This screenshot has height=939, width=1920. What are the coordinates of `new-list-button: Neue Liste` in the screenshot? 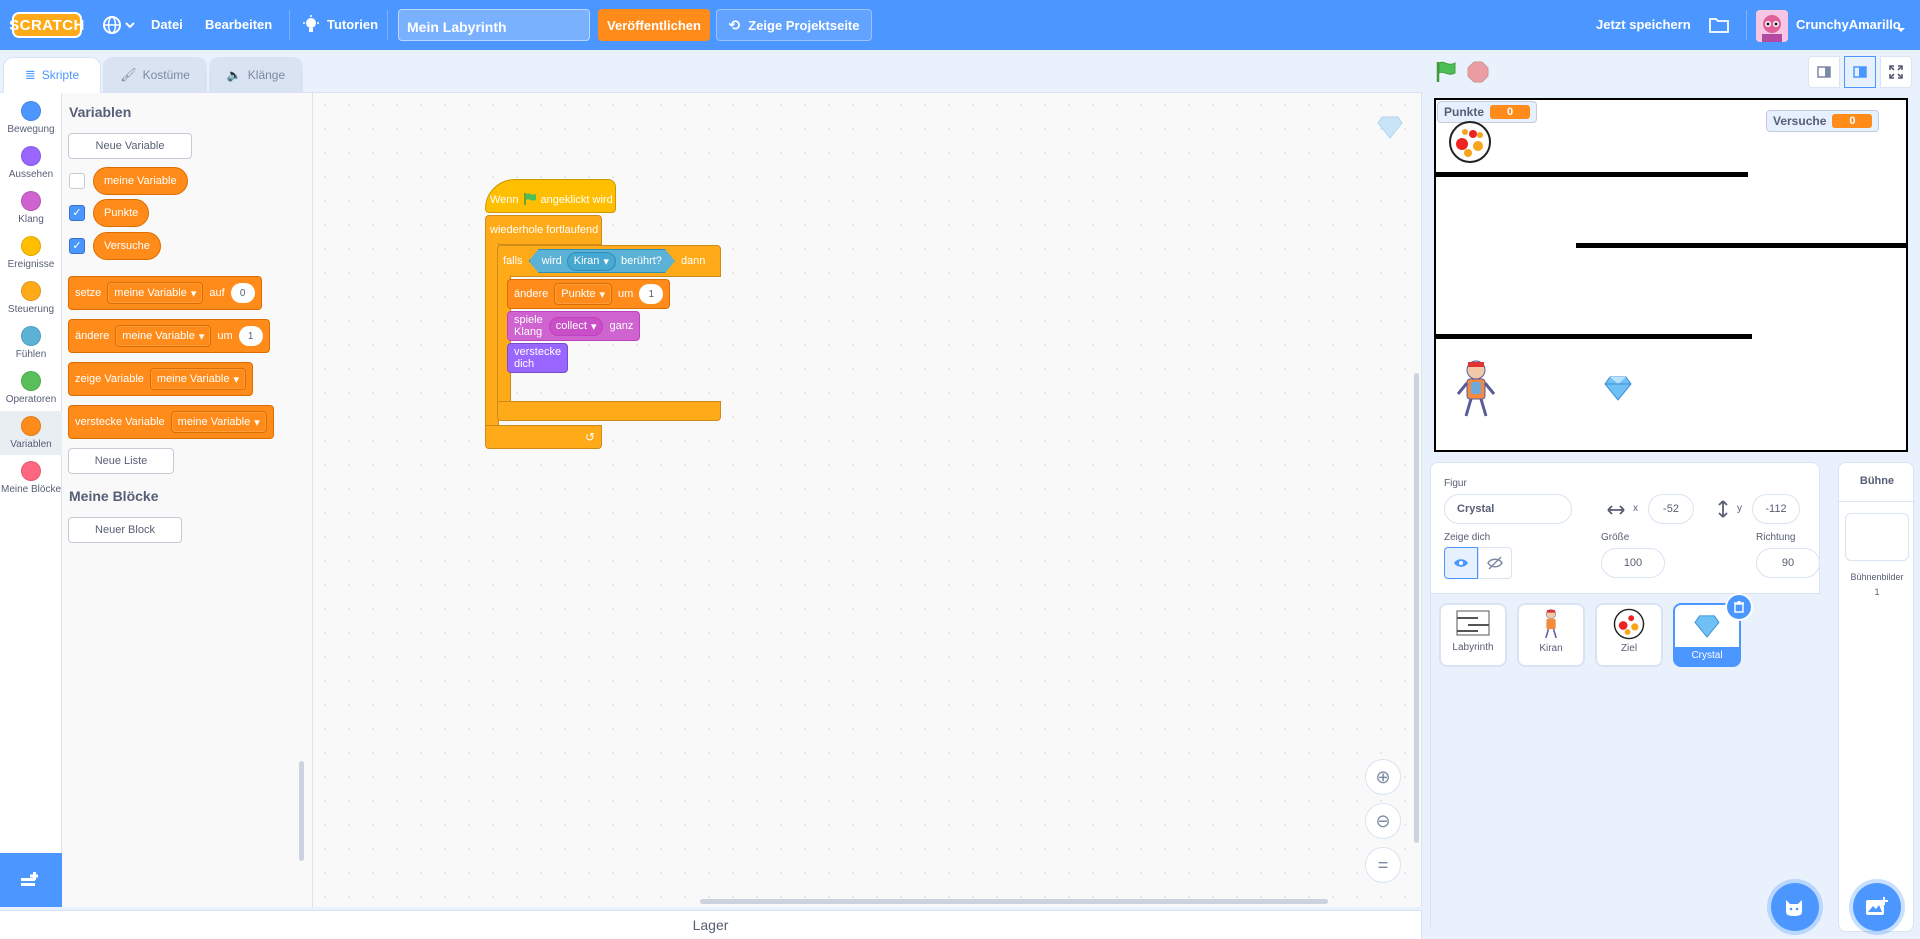 It's located at (121, 461).